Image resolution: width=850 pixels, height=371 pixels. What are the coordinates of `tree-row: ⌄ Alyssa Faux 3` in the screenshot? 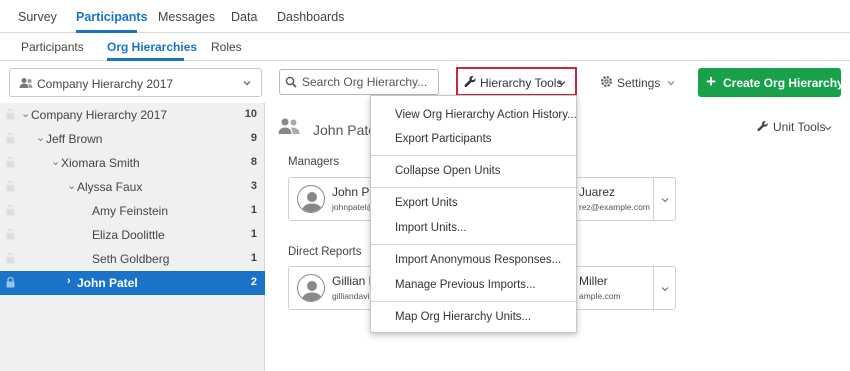 It's located at (132, 187).